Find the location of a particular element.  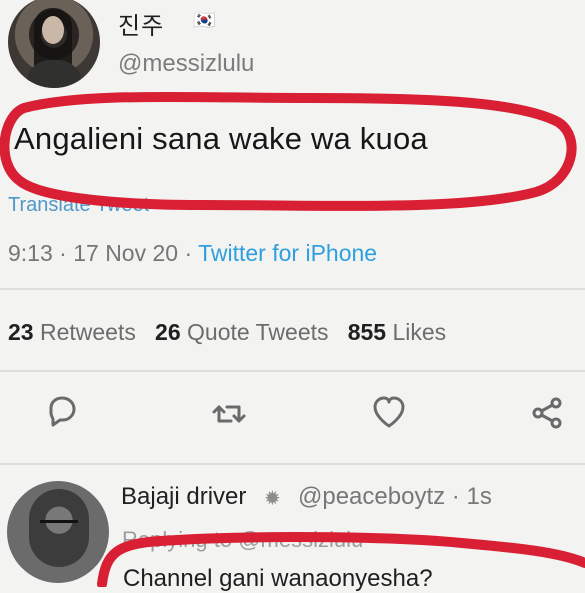

share-icon is located at coordinates (547, 414).